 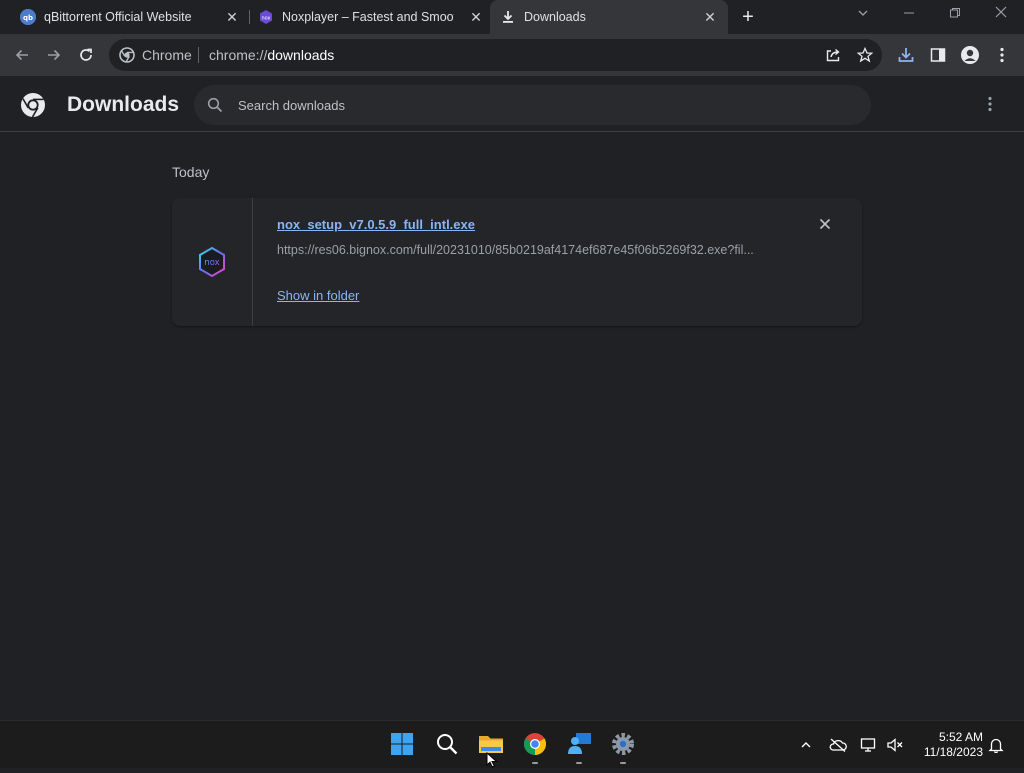 What do you see at coordinates (623, 744) in the screenshot?
I see `settings-icon` at bounding box center [623, 744].